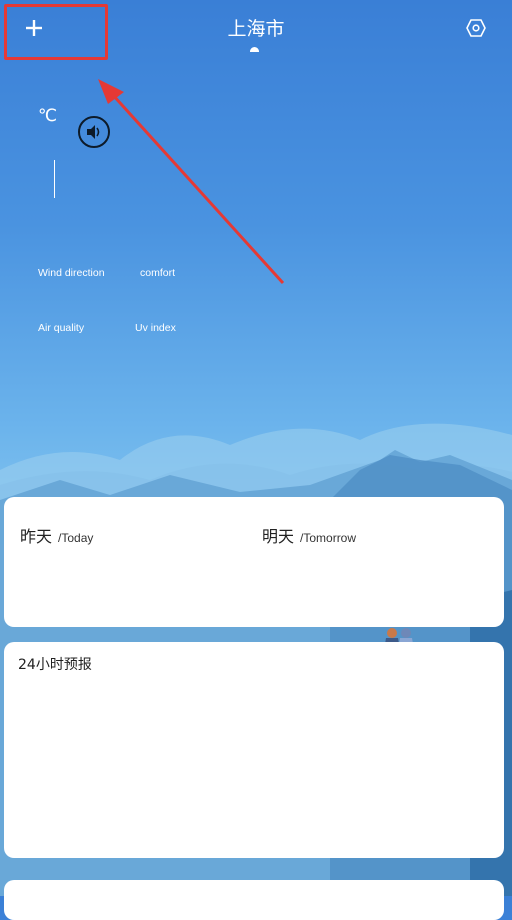 This screenshot has width=512, height=920. I want to click on tomorrow-en-label: /Tomorrow, so click(328, 538).